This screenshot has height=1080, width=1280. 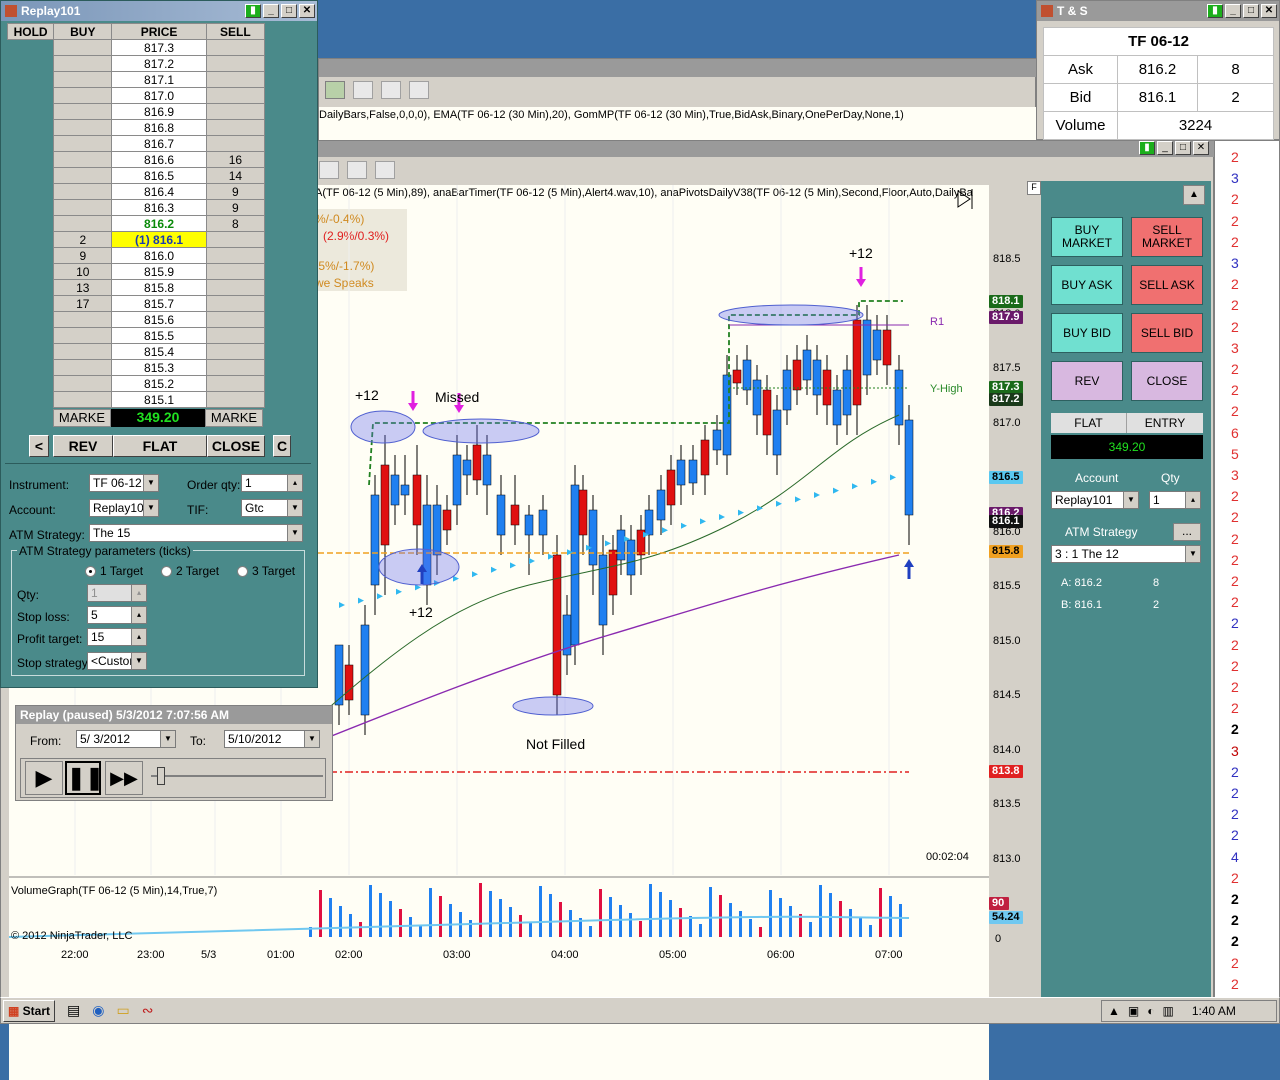 What do you see at coordinates (678, 68) in the screenshot?
I see `chart-30min-titlebar` at bounding box center [678, 68].